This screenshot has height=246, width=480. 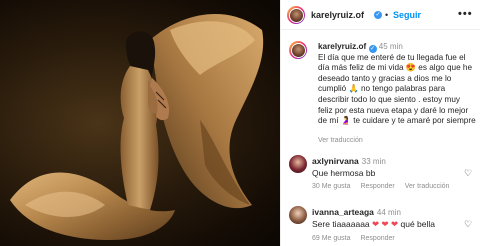 What do you see at coordinates (357, 238) in the screenshot?
I see `comment-meta: 69 Me gusta Responder` at bounding box center [357, 238].